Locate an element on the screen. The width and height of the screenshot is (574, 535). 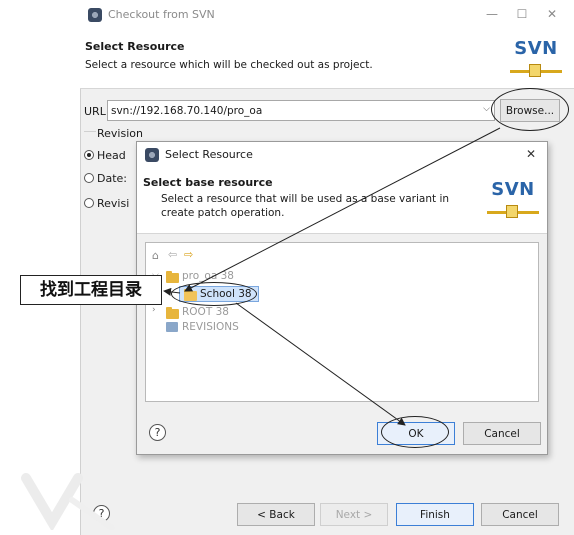
arrow-school-to-ok is located at coordinates (320, 364).